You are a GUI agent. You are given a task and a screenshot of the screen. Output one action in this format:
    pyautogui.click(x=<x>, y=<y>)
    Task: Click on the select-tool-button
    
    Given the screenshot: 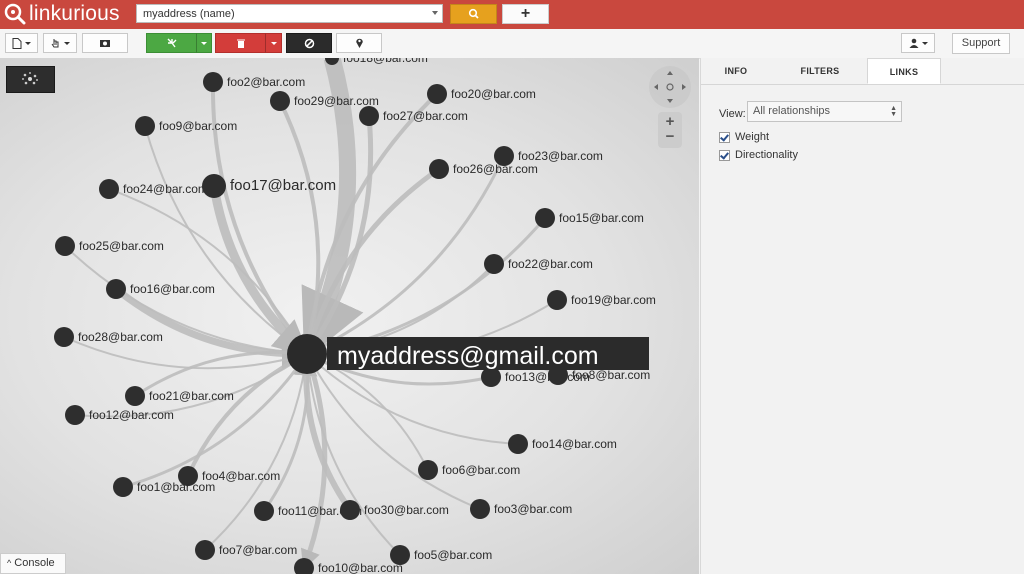 What is the action you would take?
    pyautogui.click(x=60, y=43)
    